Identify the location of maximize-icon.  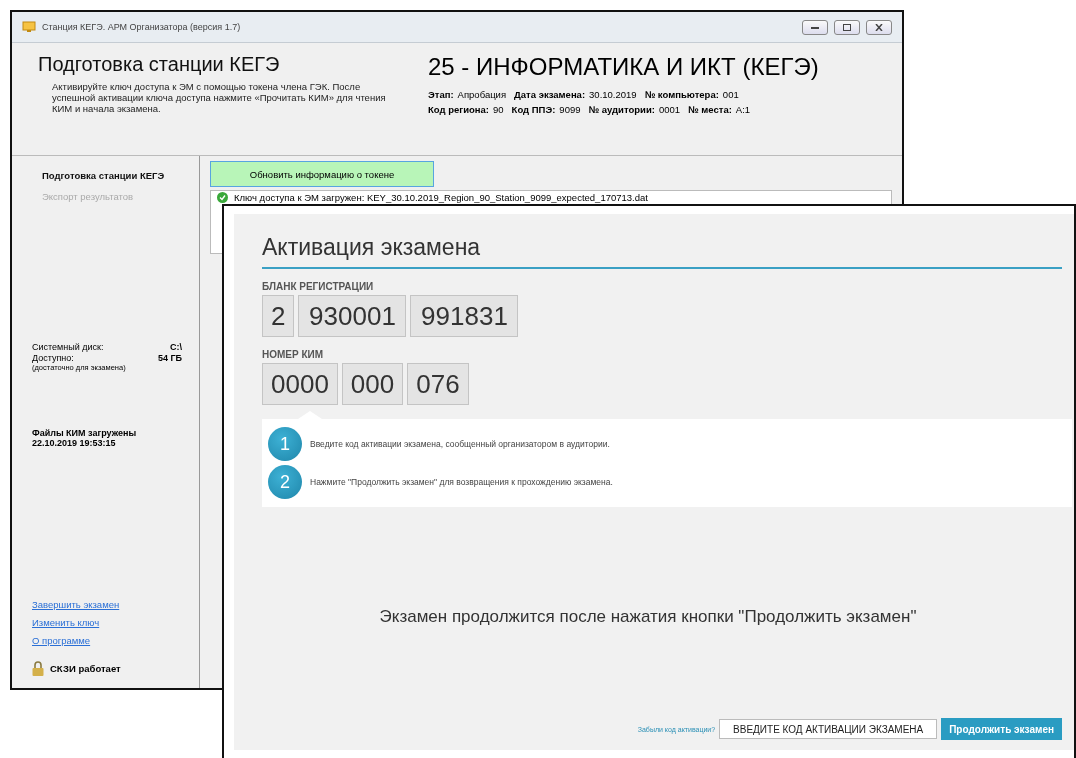
(847, 27).